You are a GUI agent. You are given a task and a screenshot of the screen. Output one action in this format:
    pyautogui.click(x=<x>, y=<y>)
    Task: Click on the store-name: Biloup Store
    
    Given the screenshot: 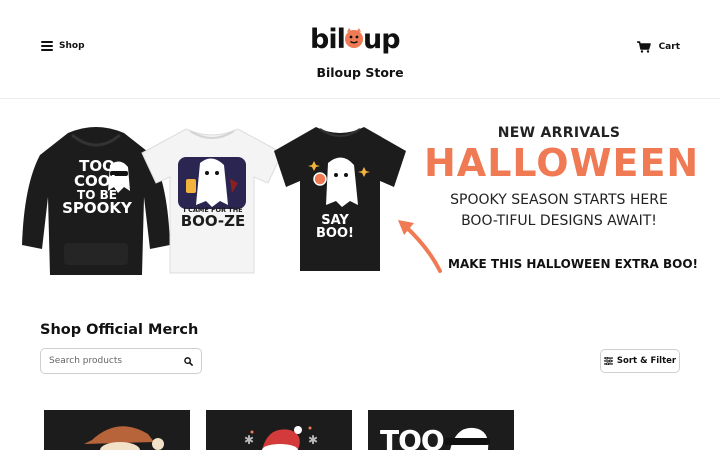 What is the action you would take?
    pyautogui.click(x=360, y=72)
    